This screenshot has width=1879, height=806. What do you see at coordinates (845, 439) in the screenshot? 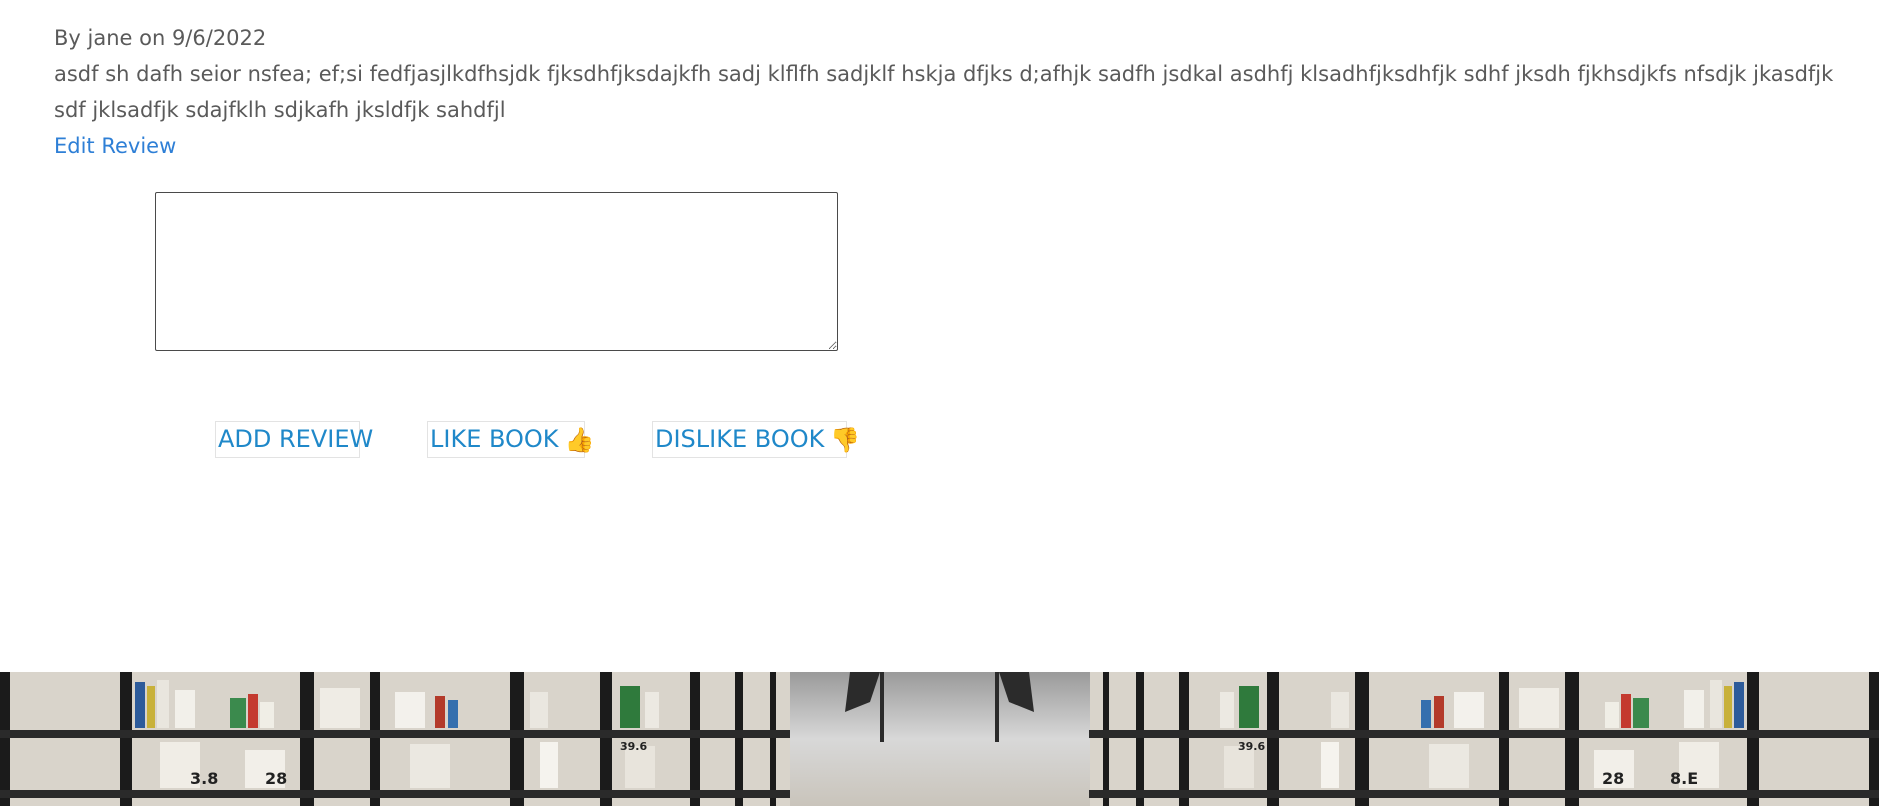
I see `thumbs-down-icon: 👎` at bounding box center [845, 439].